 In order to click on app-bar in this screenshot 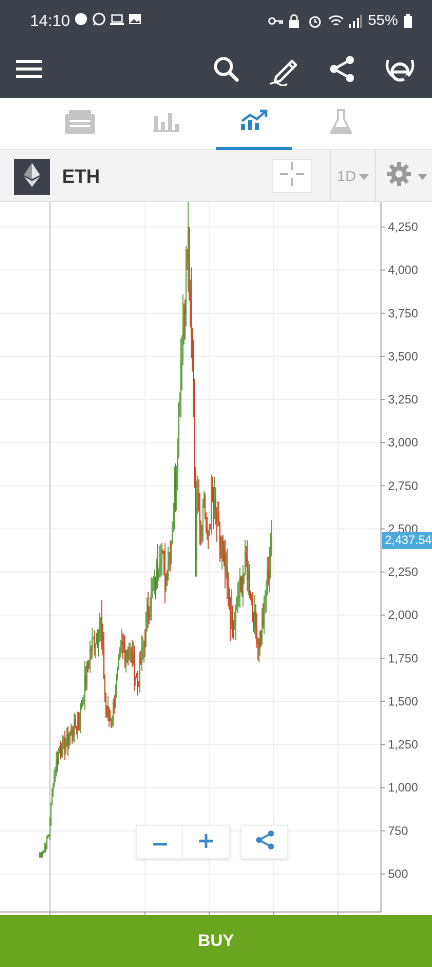, I will do `click(216, 71)`.